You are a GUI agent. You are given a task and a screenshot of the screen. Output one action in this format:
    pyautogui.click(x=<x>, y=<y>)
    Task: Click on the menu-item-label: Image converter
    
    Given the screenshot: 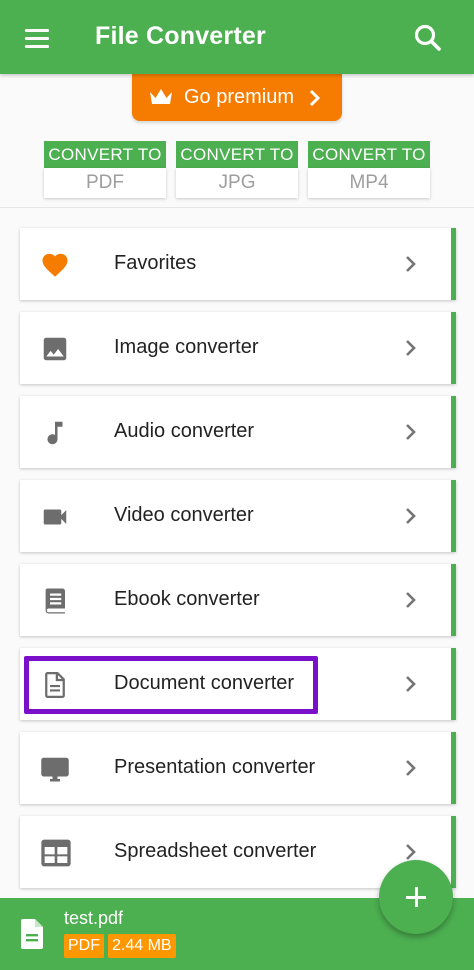 What is the action you would take?
    pyautogui.click(x=186, y=347)
    